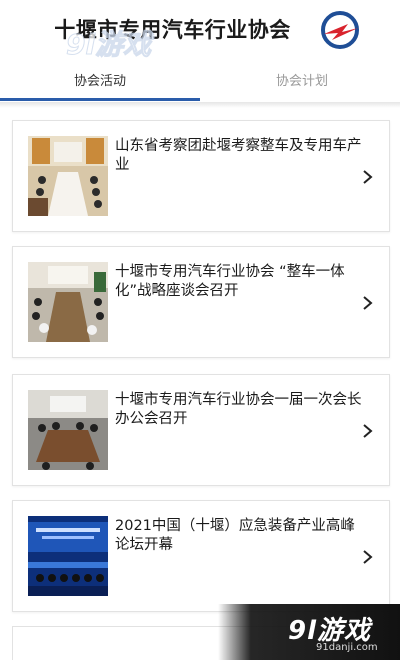 The width and height of the screenshot is (400, 660). What do you see at coordinates (200, 82) in the screenshot?
I see `tab-bar: 协会活动 协会计划` at bounding box center [200, 82].